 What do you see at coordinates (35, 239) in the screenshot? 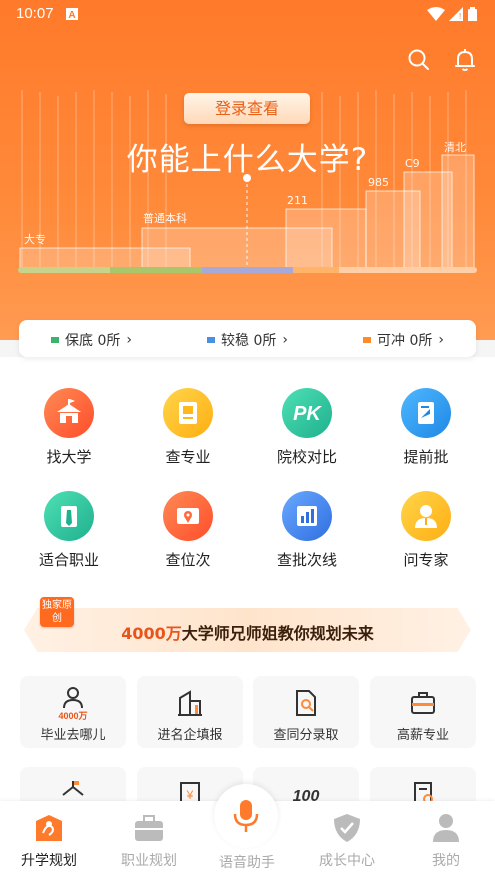
I see `level-label: 大专` at bounding box center [35, 239].